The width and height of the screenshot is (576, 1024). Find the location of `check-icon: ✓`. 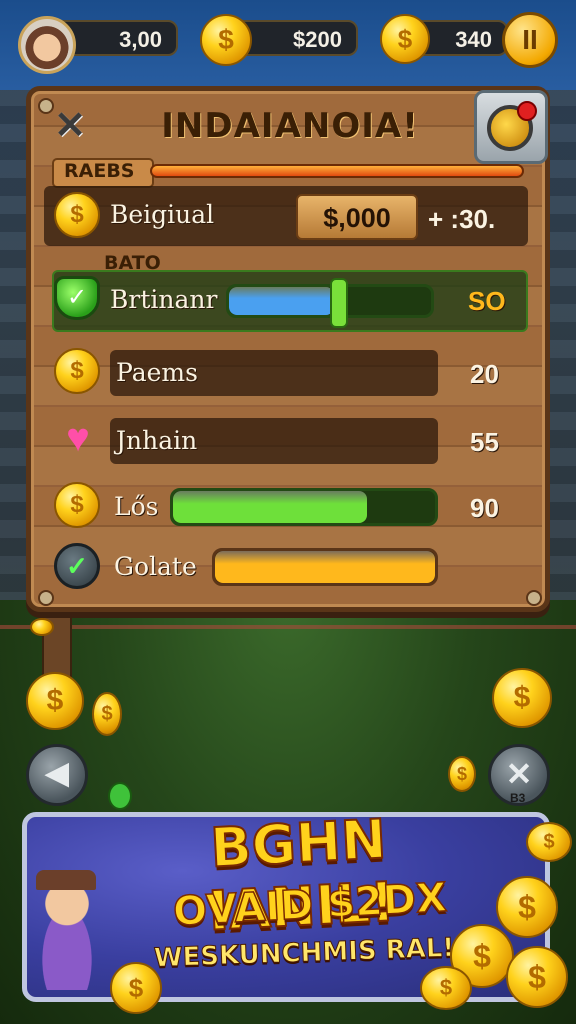

check-icon: ✓ is located at coordinates (77, 566).